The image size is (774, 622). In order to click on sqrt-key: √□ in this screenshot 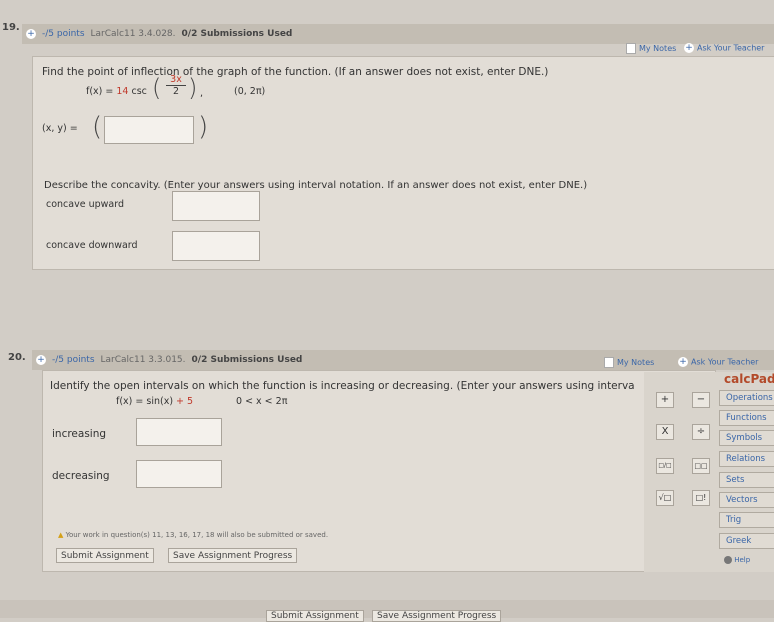, I will do `click(665, 498)`.